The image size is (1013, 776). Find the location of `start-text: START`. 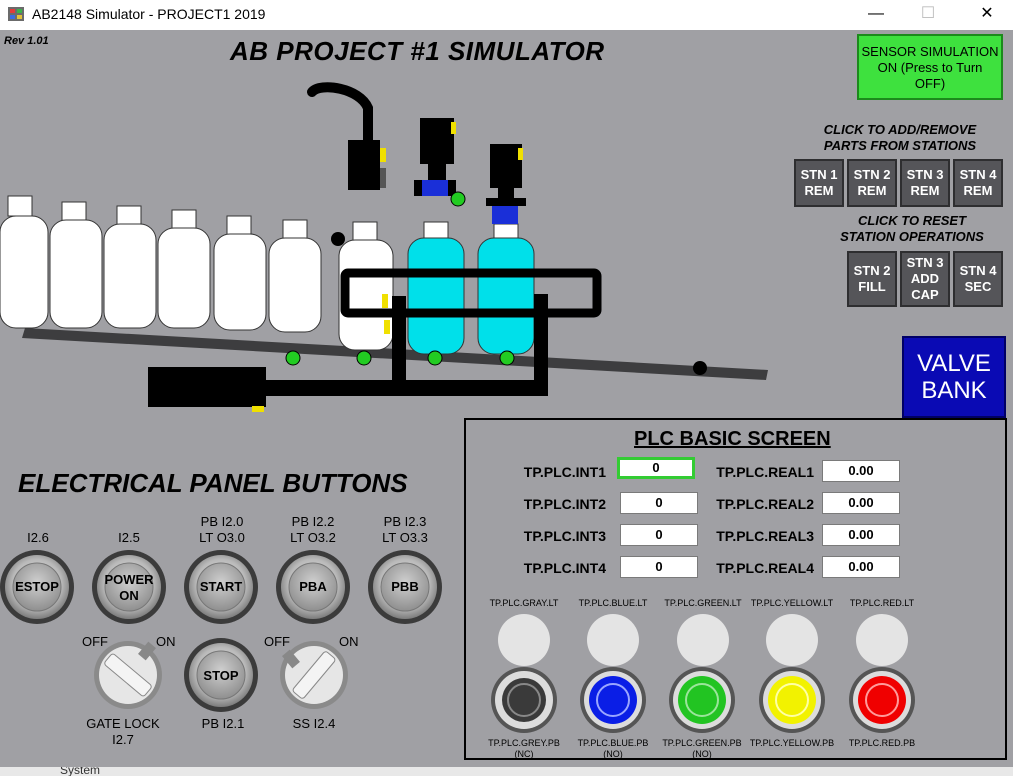

start-text: START is located at coordinates (221, 586).